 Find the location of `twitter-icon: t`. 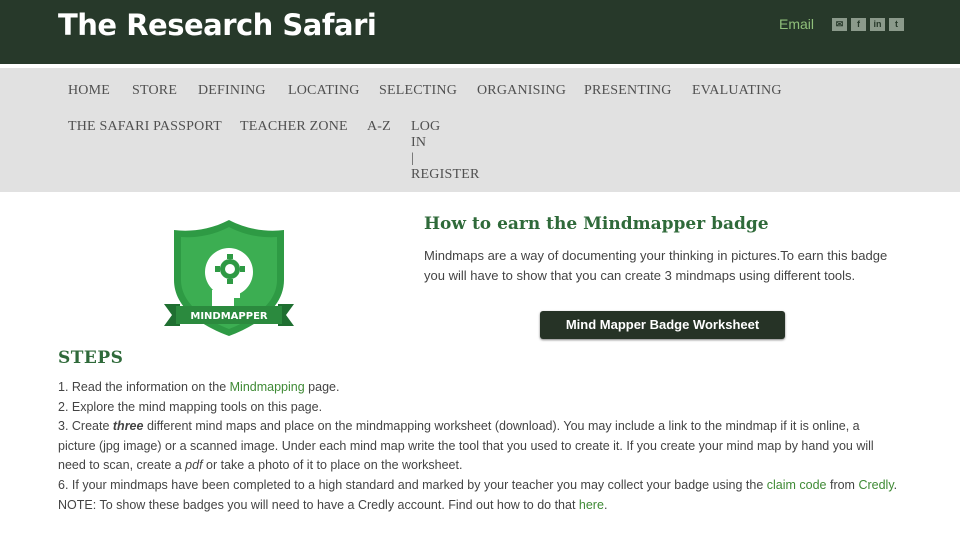

twitter-icon: t is located at coordinates (896, 24).